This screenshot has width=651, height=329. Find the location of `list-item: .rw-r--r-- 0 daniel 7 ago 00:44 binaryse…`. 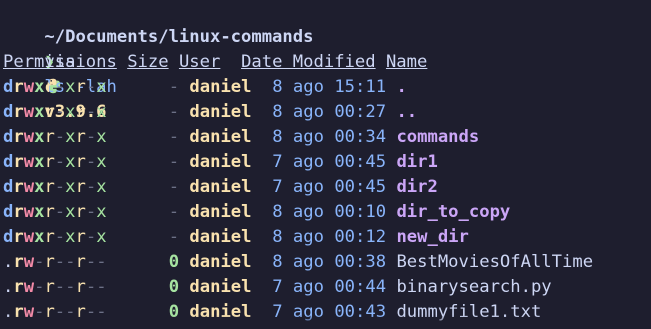

list-item: .rw-r--r-- 0 daniel 7 ago 00:44 binaryse… is located at coordinates (325, 287).